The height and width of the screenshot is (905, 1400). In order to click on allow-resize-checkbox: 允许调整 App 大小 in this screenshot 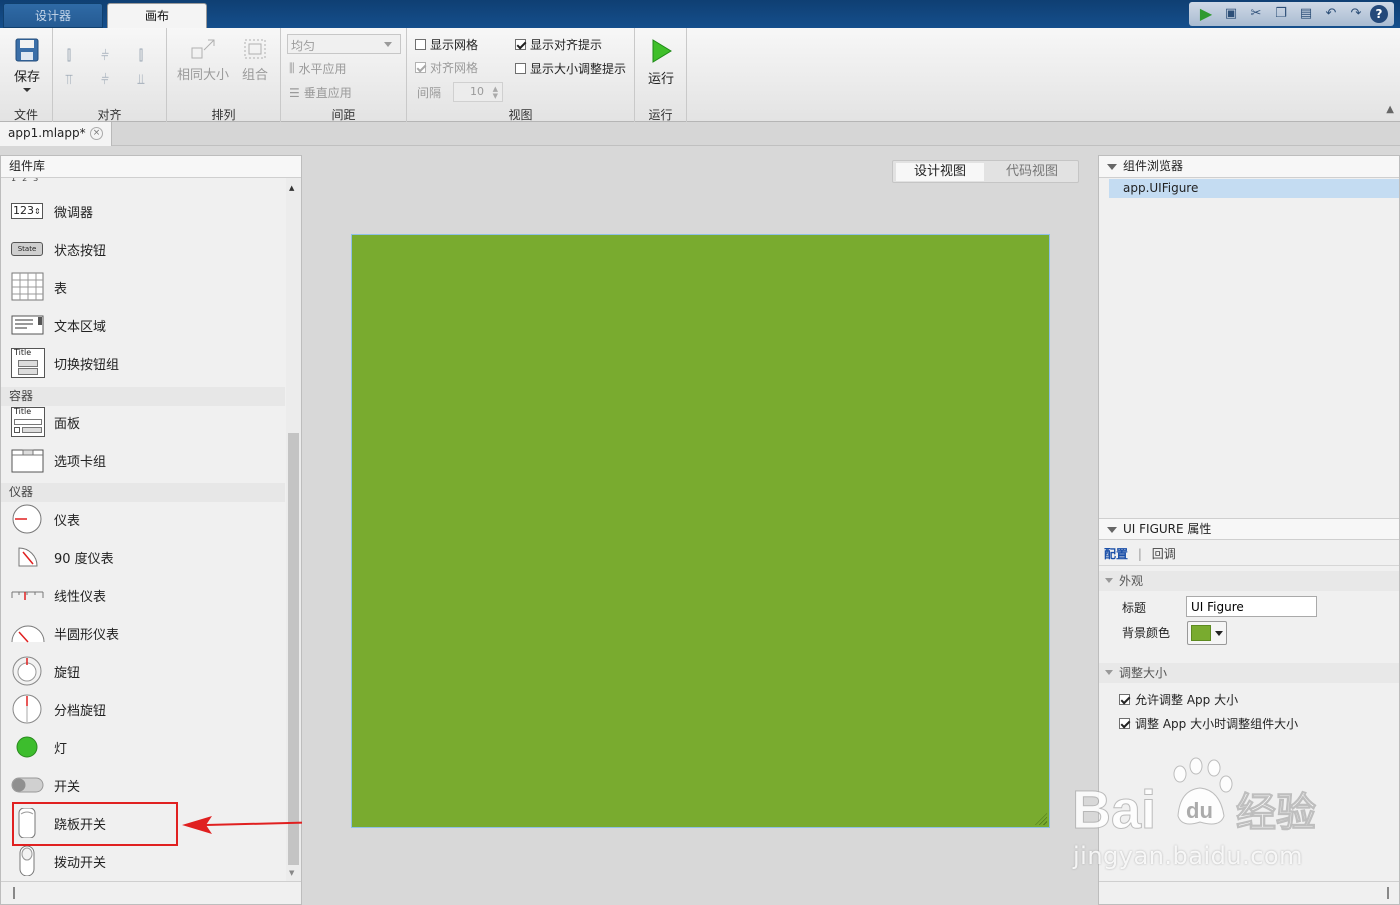, I will do `click(1178, 699)`.